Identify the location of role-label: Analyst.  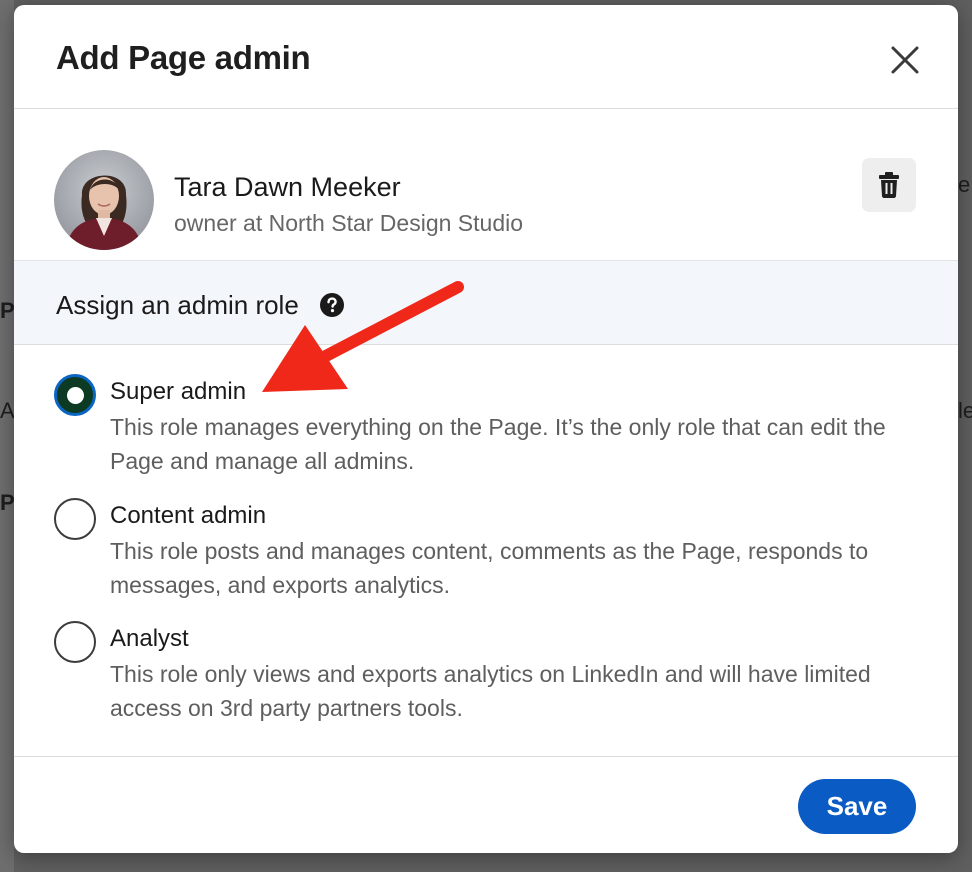
(149, 638).